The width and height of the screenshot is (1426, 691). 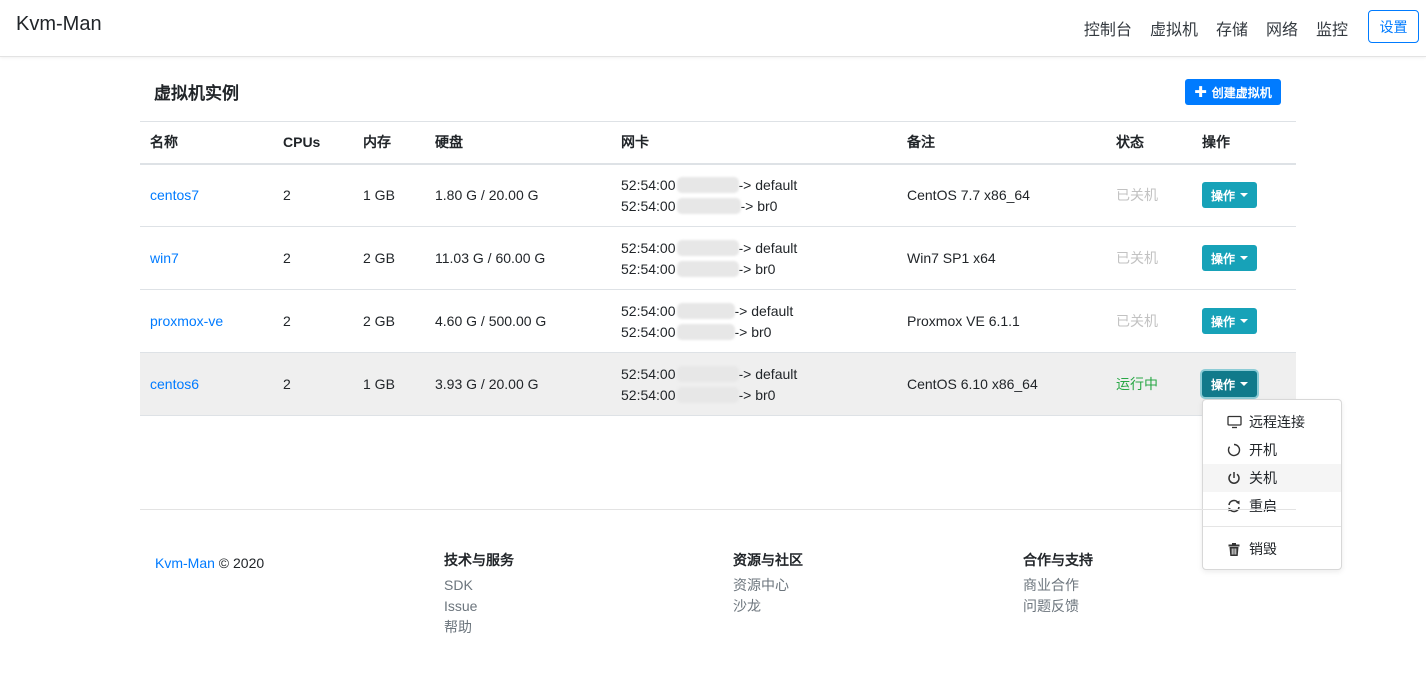 I want to click on nav-link-dashboard: 控制台, so click(x=1108, y=28).